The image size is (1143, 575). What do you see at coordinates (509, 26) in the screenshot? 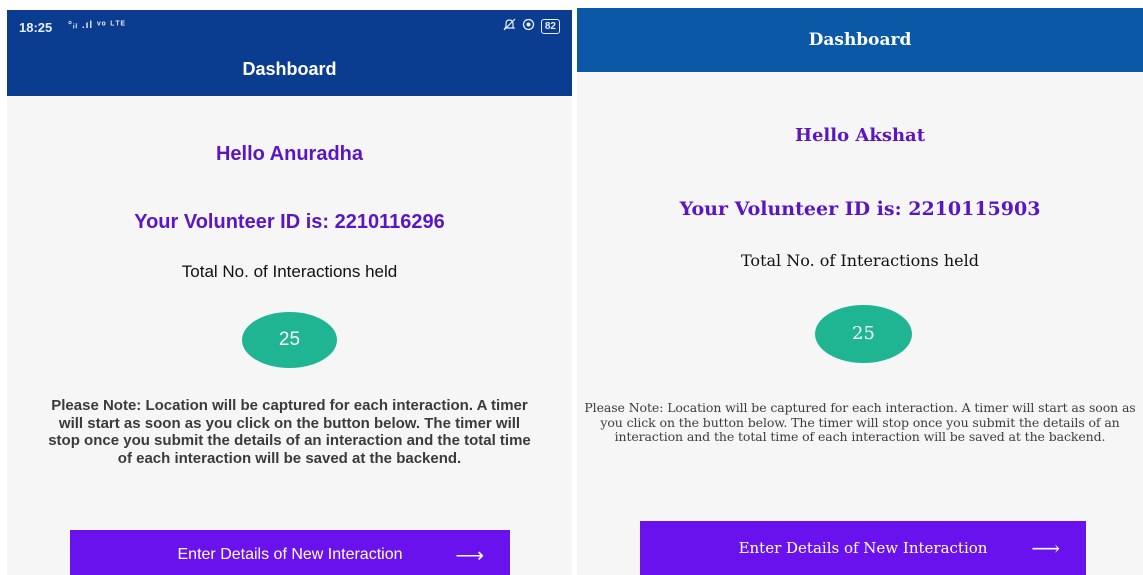
I see `mute-icon` at bounding box center [509, 26].